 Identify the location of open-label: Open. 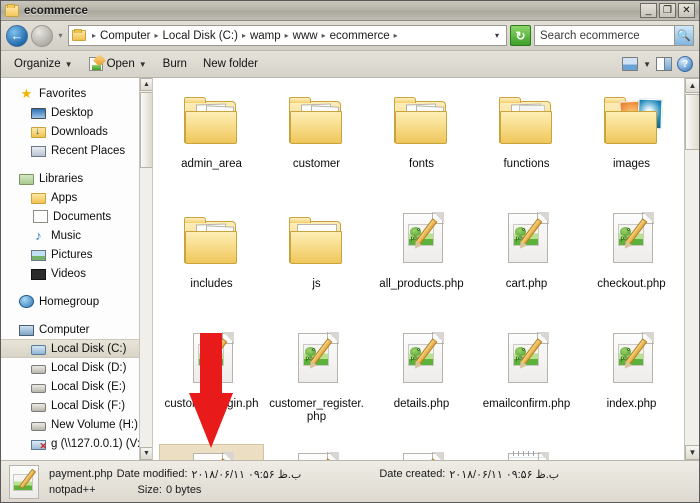
(120, 64).